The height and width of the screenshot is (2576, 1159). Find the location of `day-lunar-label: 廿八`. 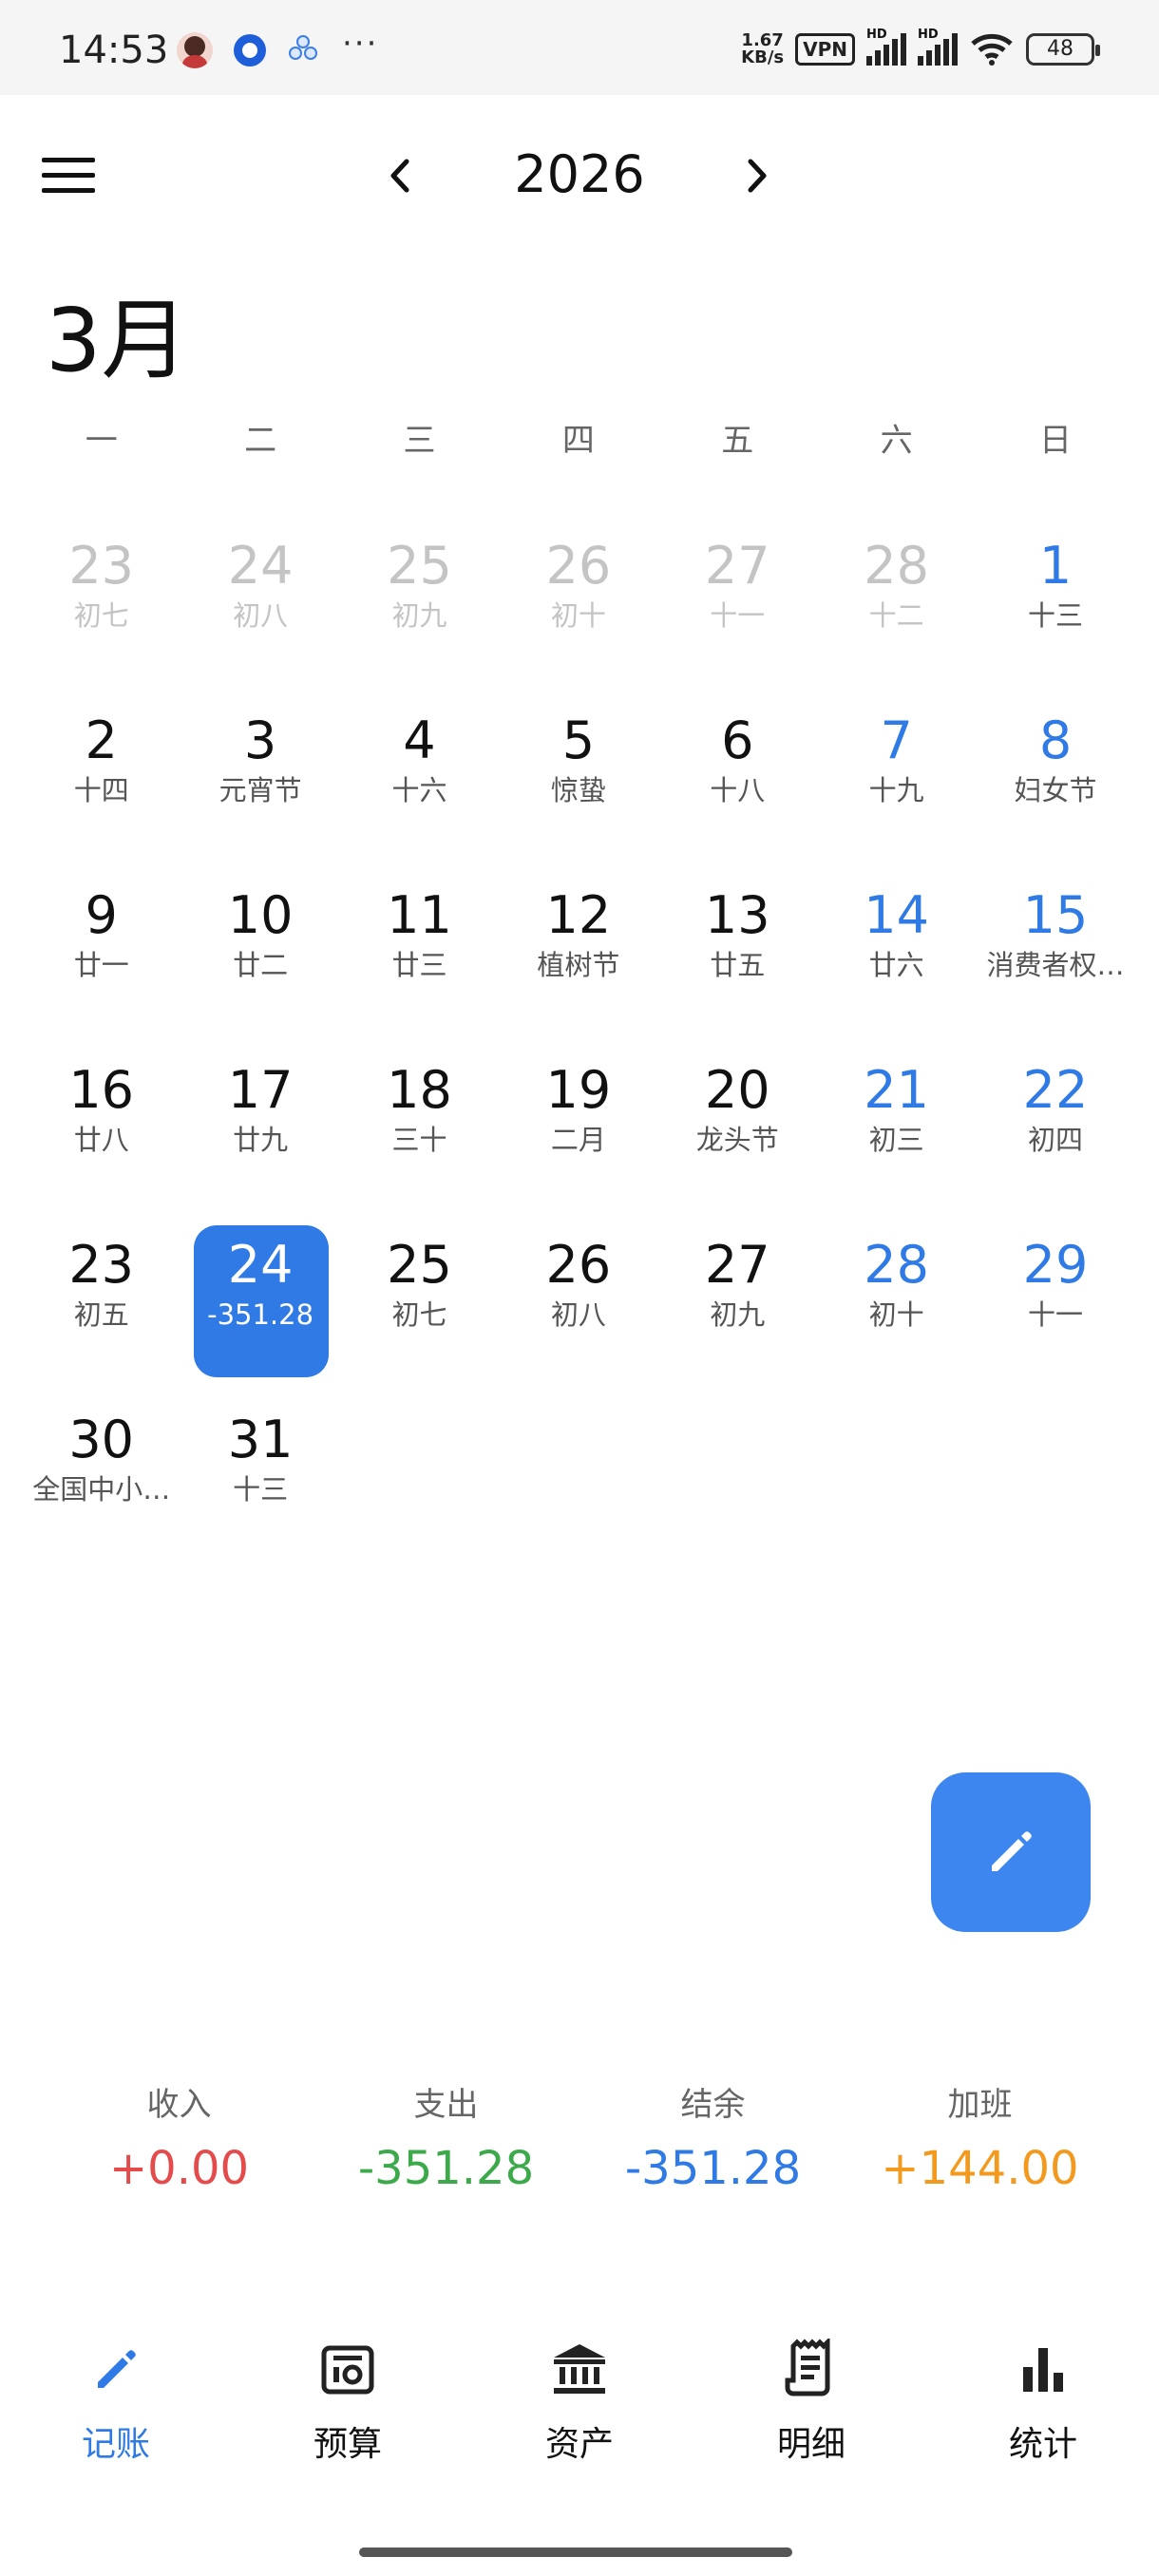

day-lunar-label: 廿八 is located at coordinates (101, 1140).